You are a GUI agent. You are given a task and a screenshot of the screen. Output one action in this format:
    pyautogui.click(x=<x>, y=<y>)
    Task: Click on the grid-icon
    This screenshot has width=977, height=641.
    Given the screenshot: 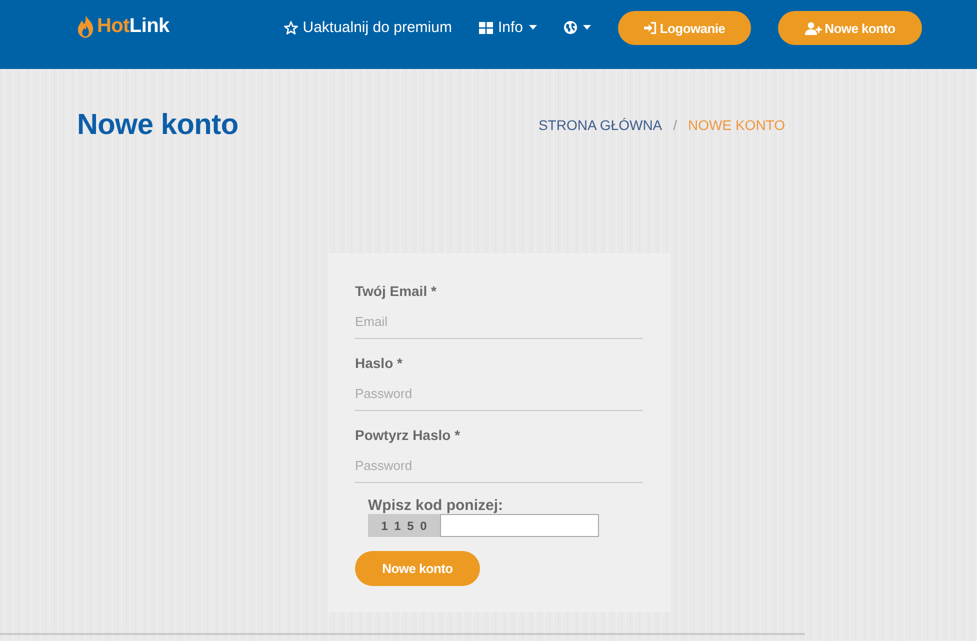 What is the action you would take?
    pyautogui.click(x=485, y=28)
    